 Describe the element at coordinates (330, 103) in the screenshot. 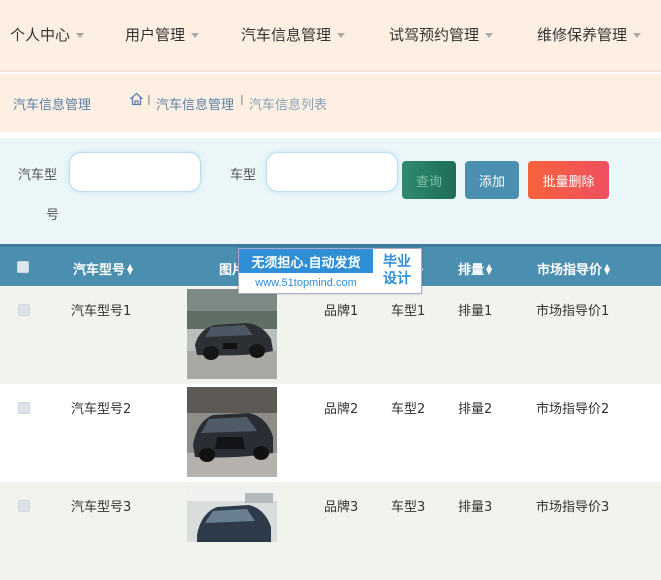

I see `breadcrumb: 汽车信息管理 I 汽车信息管理 I 汽车信息列表` at that location.